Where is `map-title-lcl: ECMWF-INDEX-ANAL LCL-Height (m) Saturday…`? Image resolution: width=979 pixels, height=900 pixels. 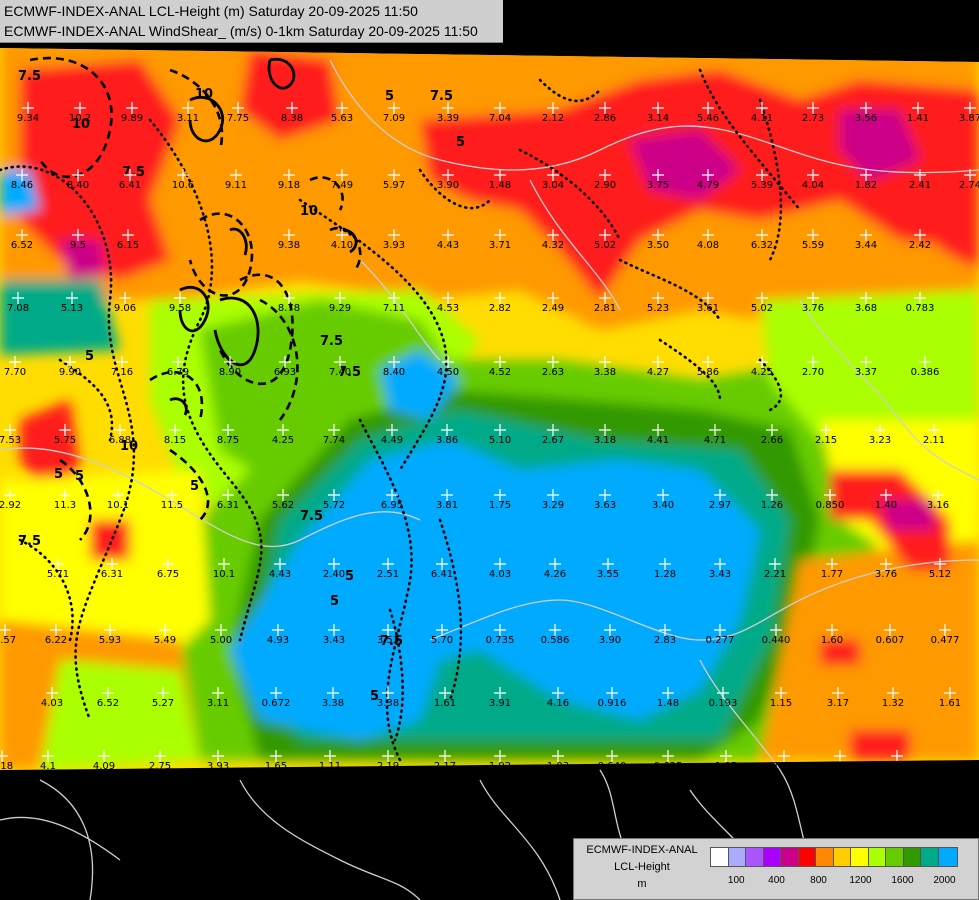 map-title-lcl: ECMWF-INDEX-ANAL LCL-Height (m) Saturday… is located at coordinates (211, 11).